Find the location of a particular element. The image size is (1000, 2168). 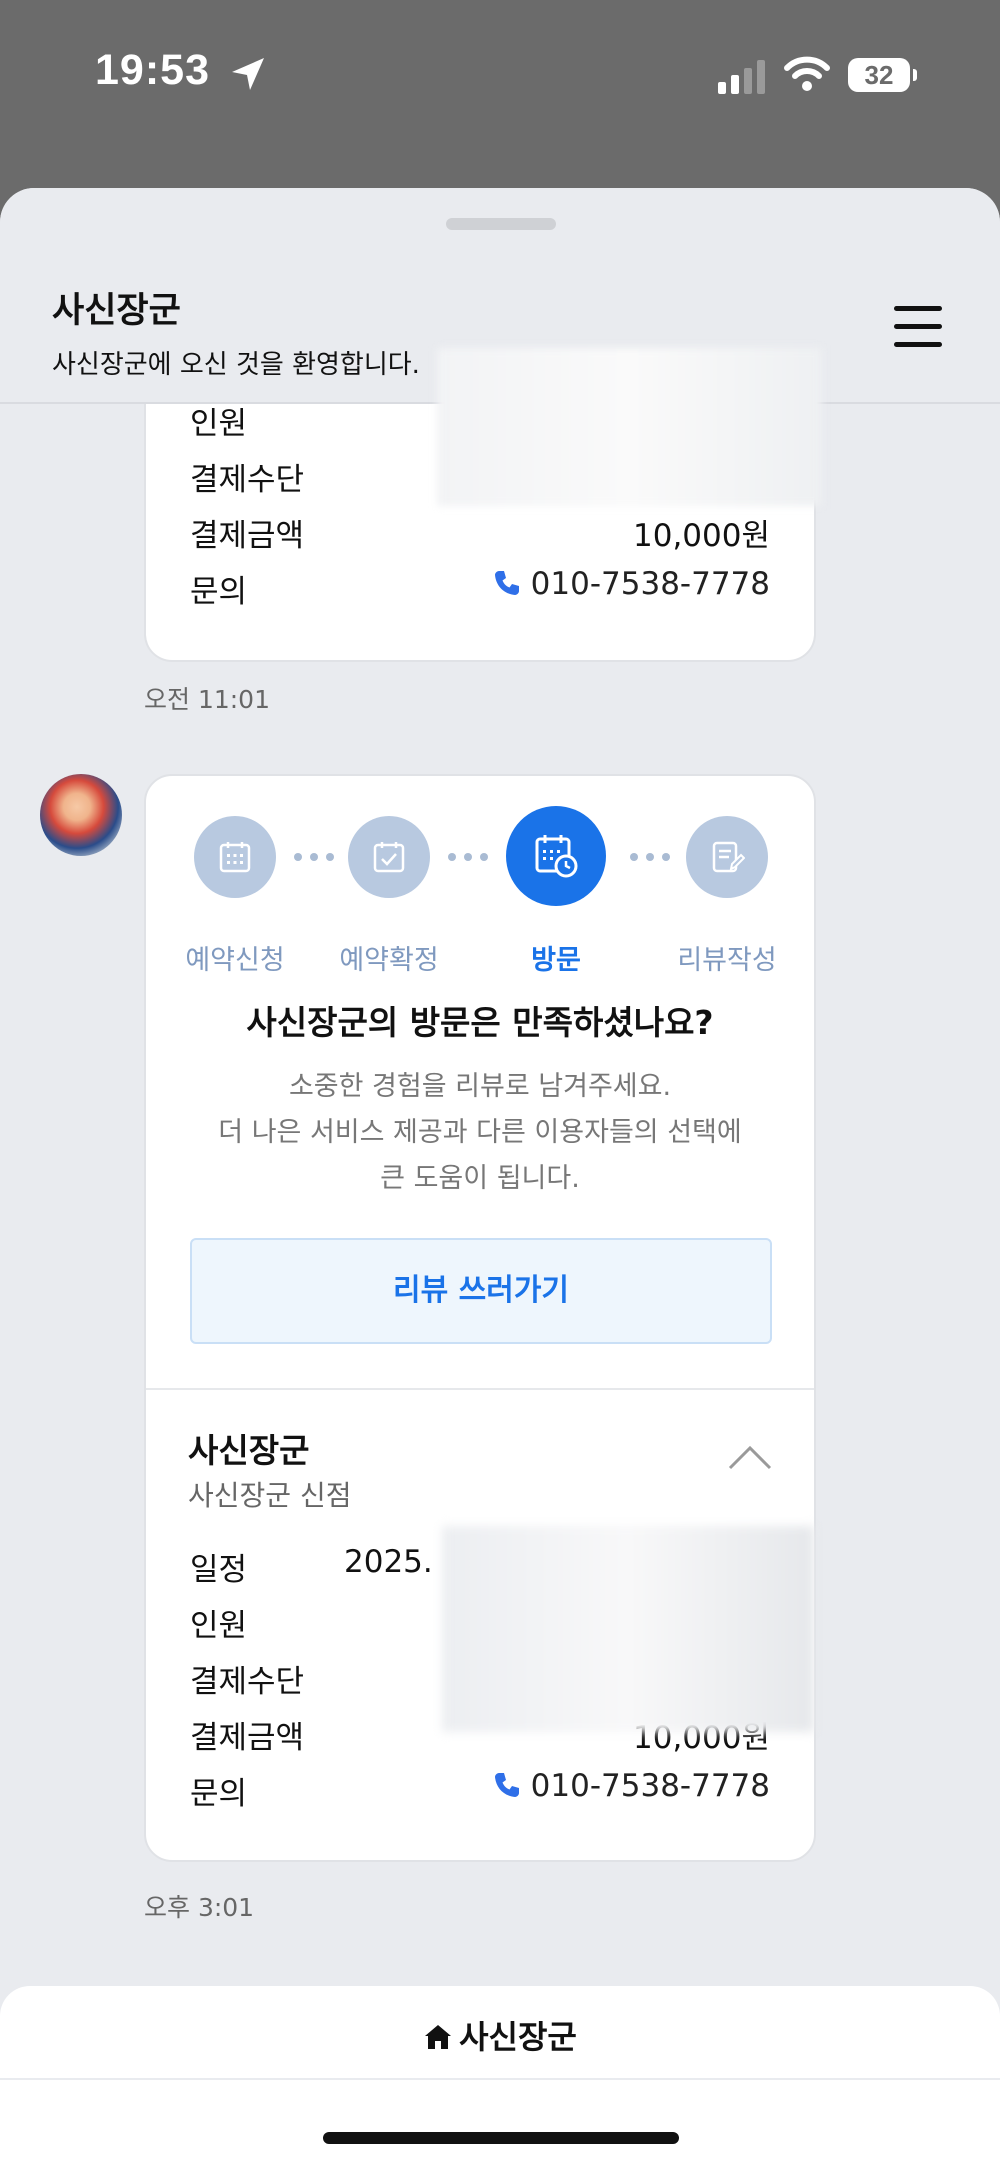

step-visit is located at coordinates (556, 856).